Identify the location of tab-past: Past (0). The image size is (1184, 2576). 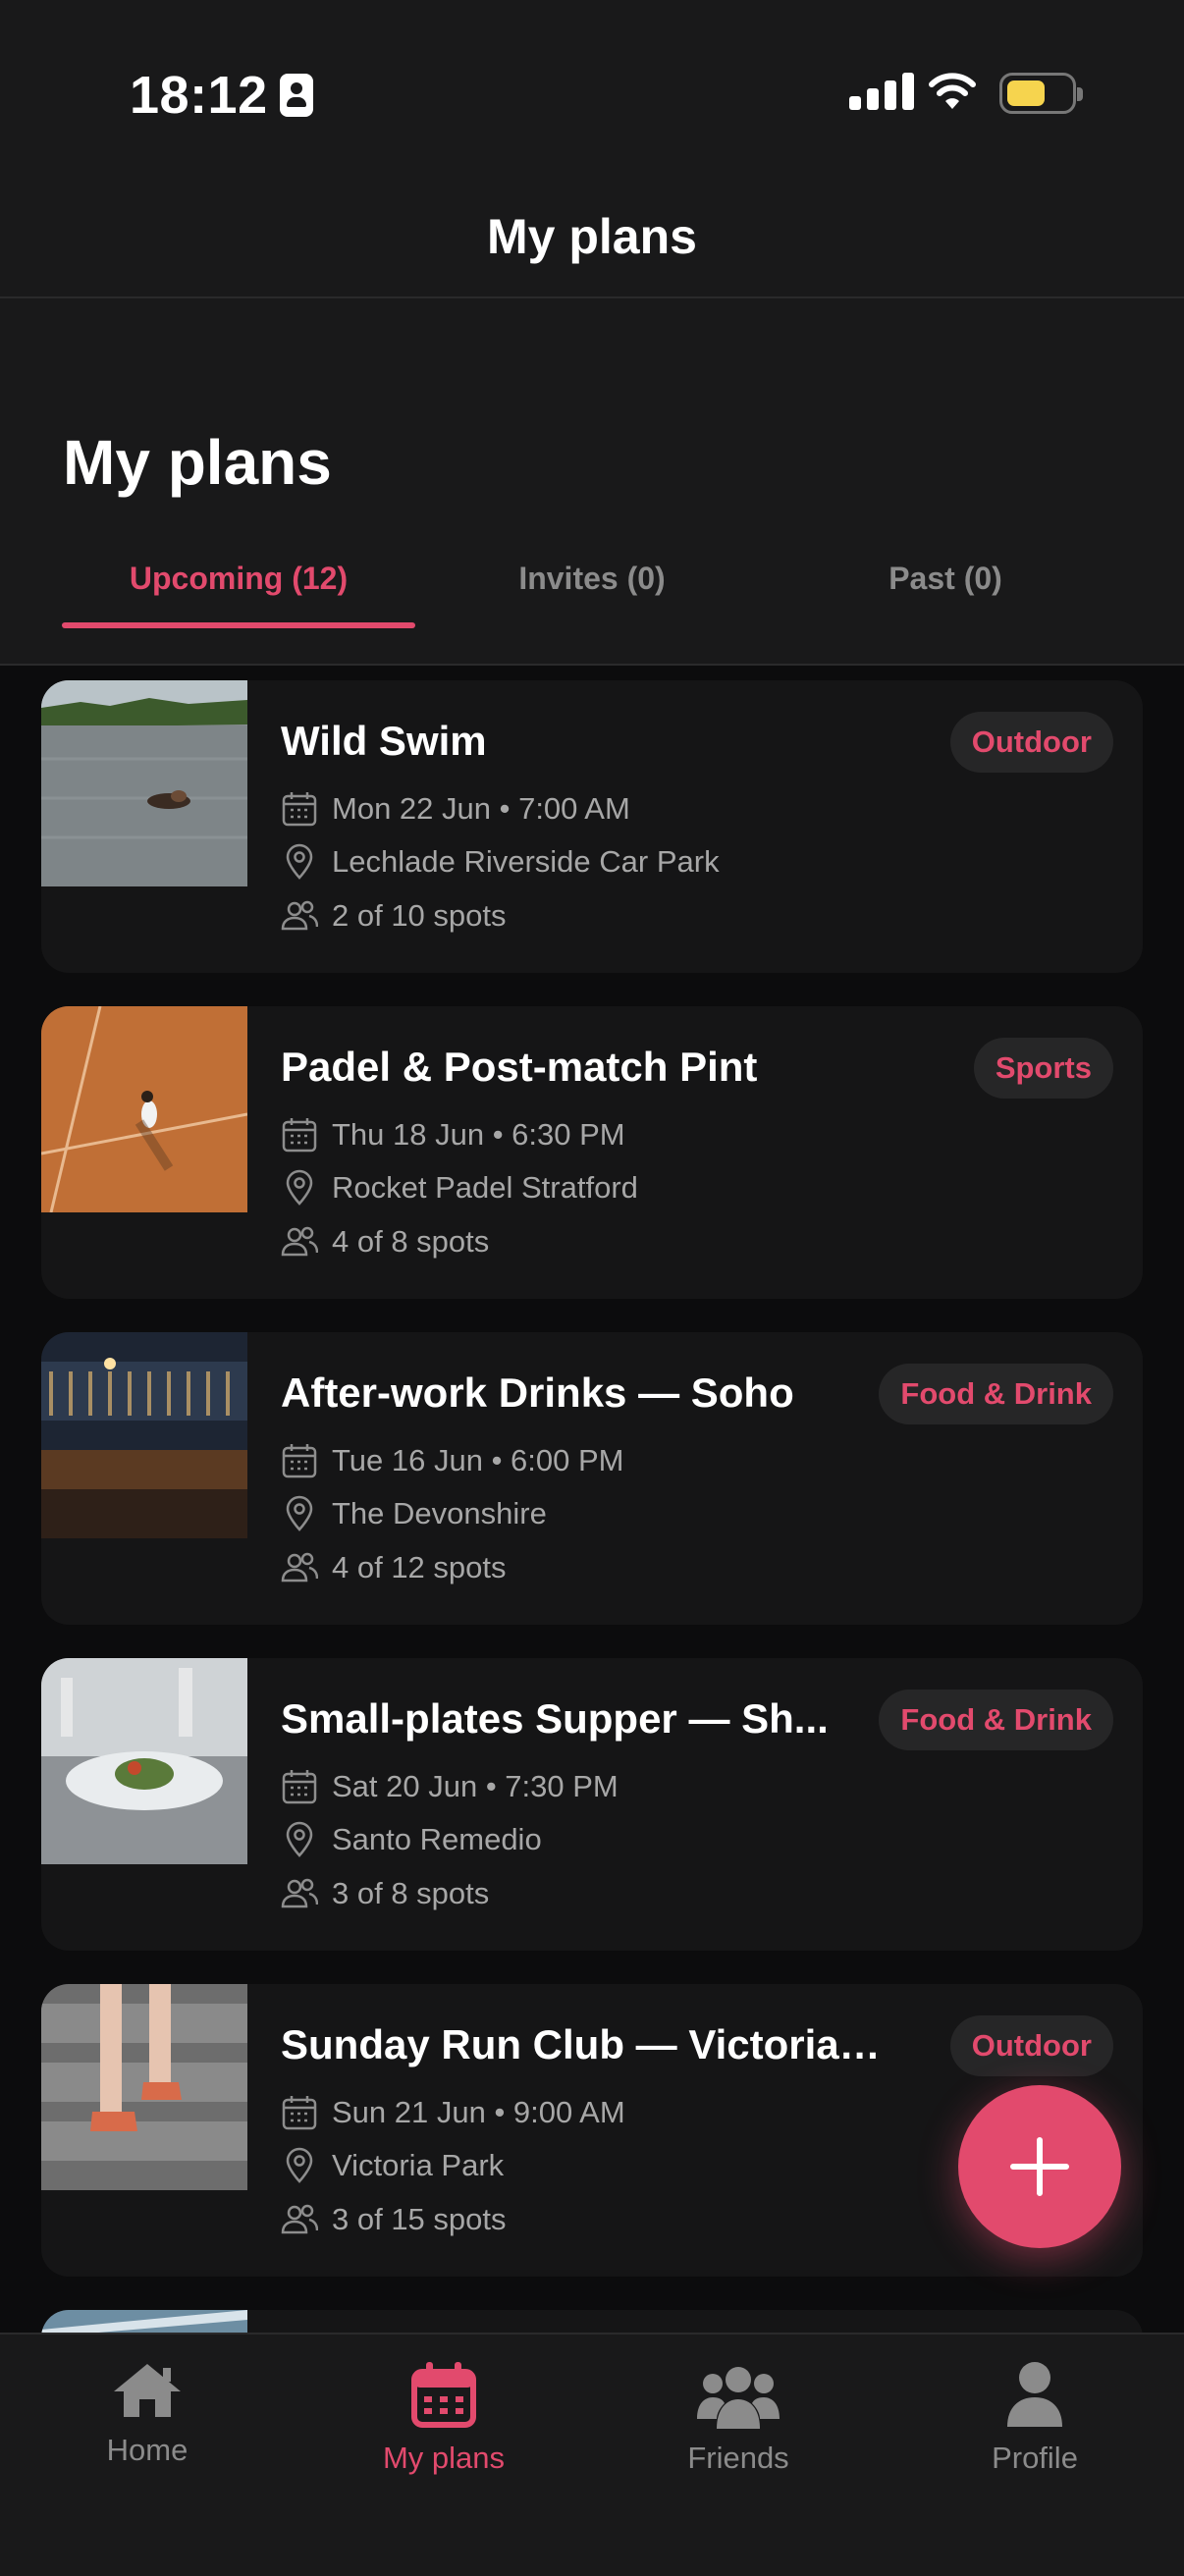
(945, 578).